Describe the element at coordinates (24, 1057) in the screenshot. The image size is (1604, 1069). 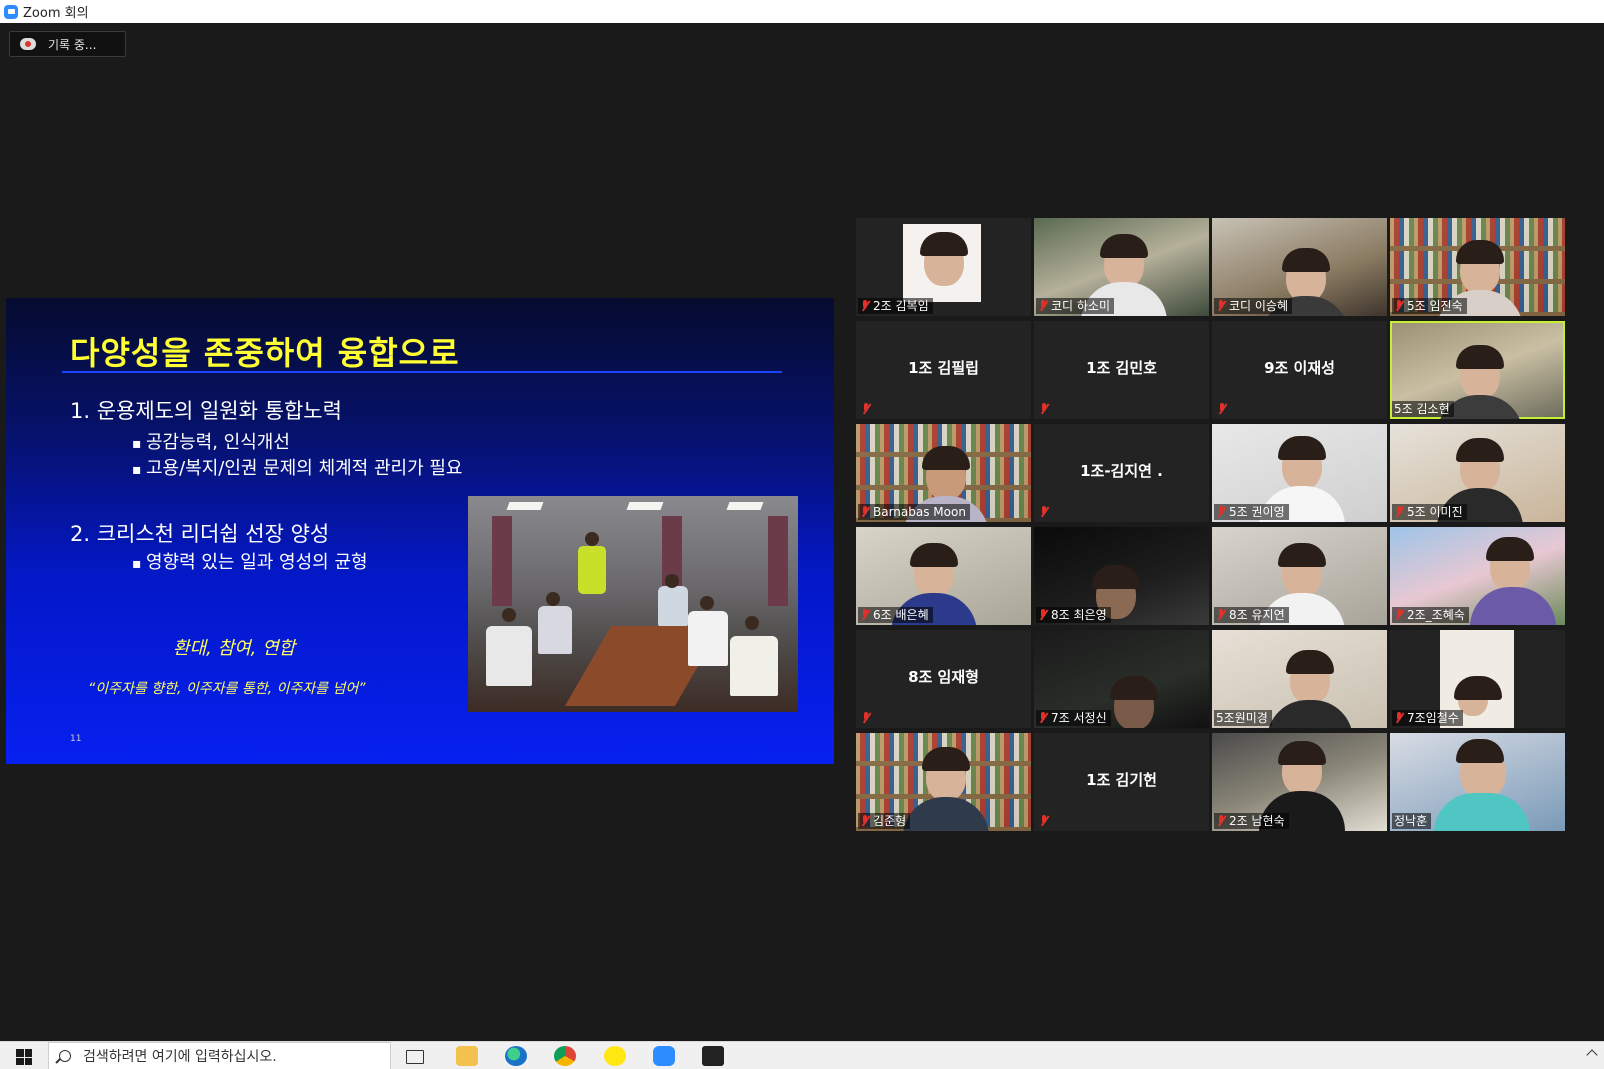
I see `start-button` at that location.